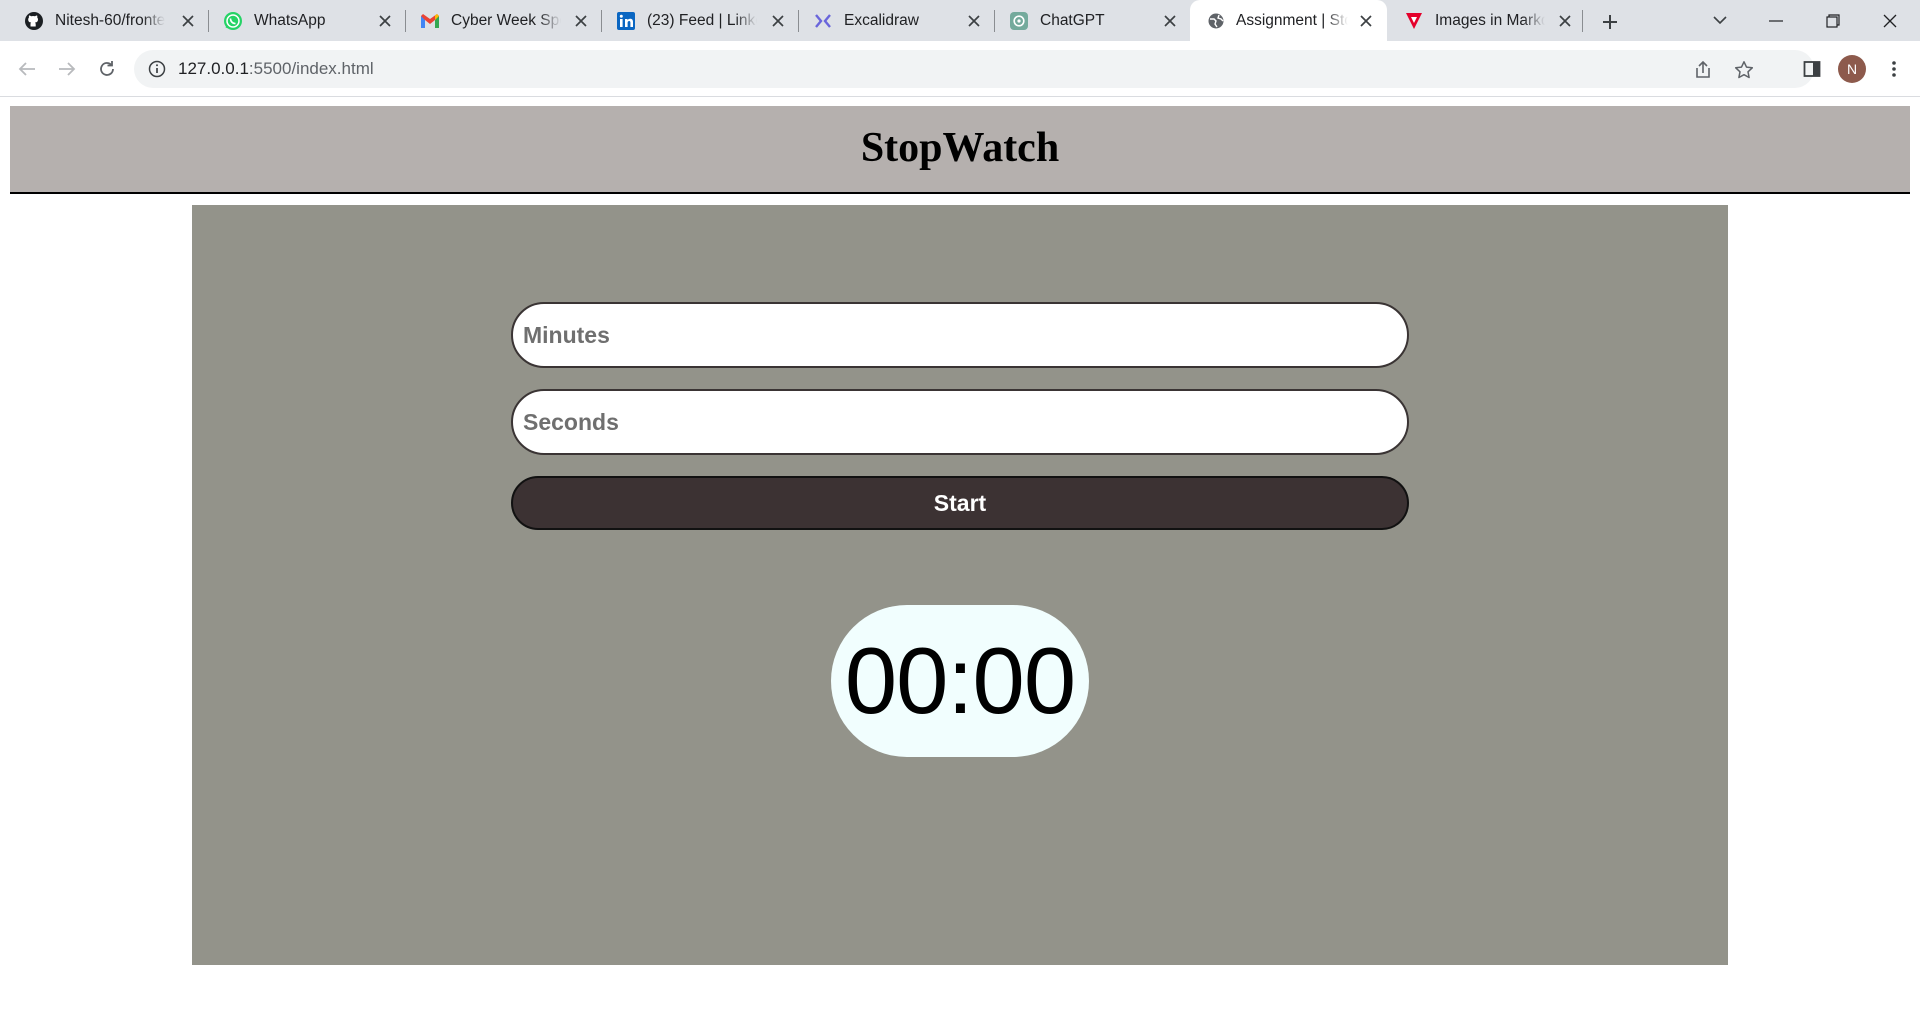 Image resolution: width=1920 pixels, height=1020 pixels. I want to click on tab-title: Excalidraw, so click(881, 20).